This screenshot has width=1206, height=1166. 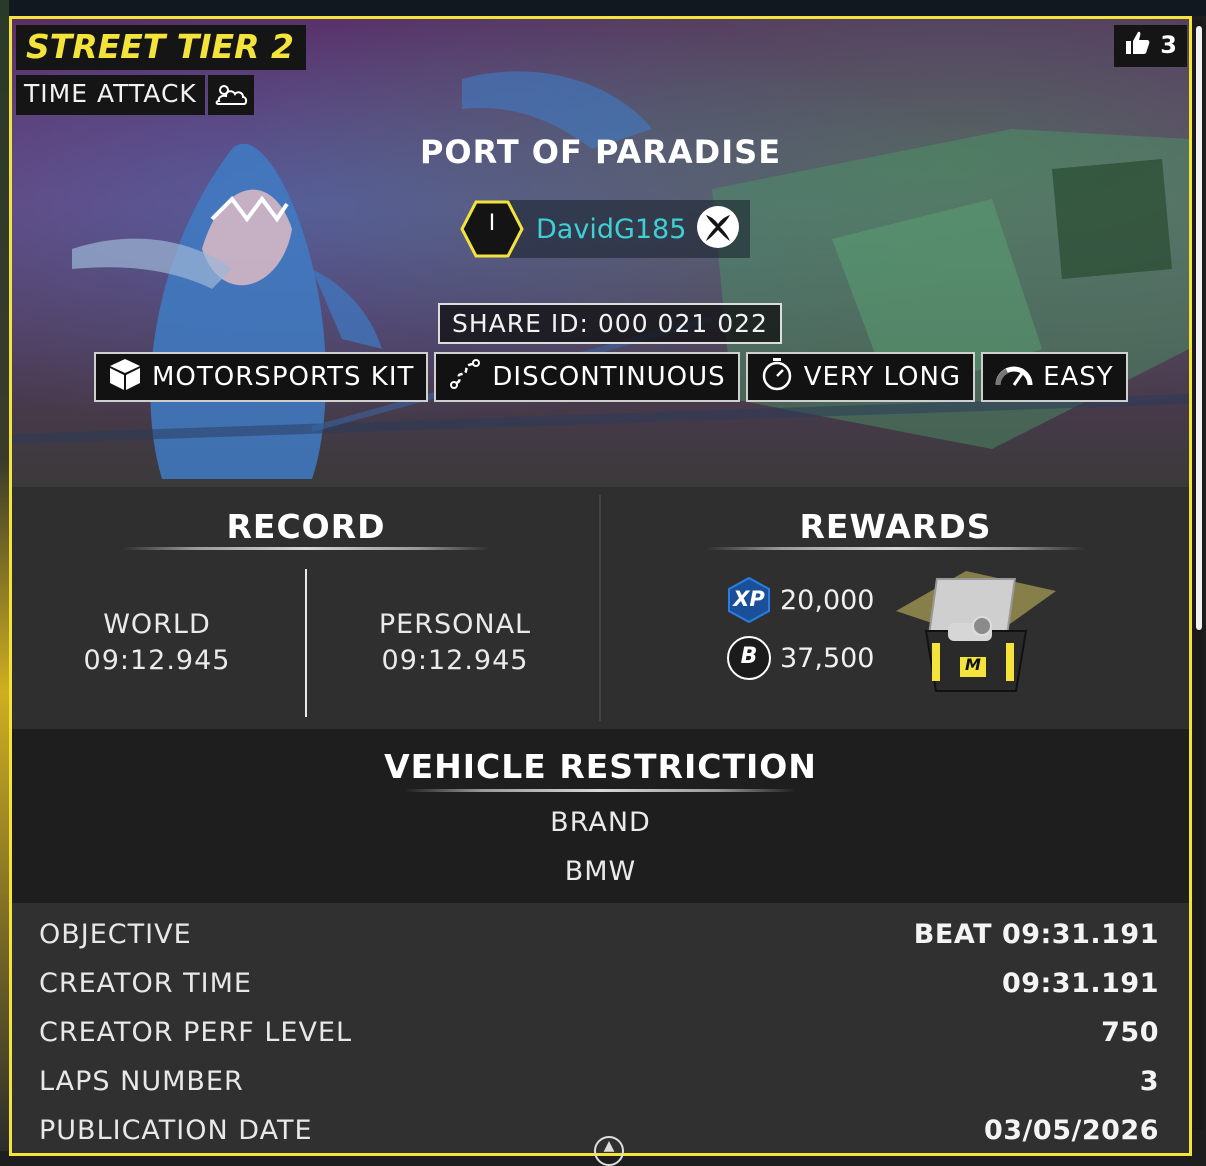 What do you see at coordinates (465, 377) in the screenshot?
I see `route-icon` at bounding box center [465, 377].